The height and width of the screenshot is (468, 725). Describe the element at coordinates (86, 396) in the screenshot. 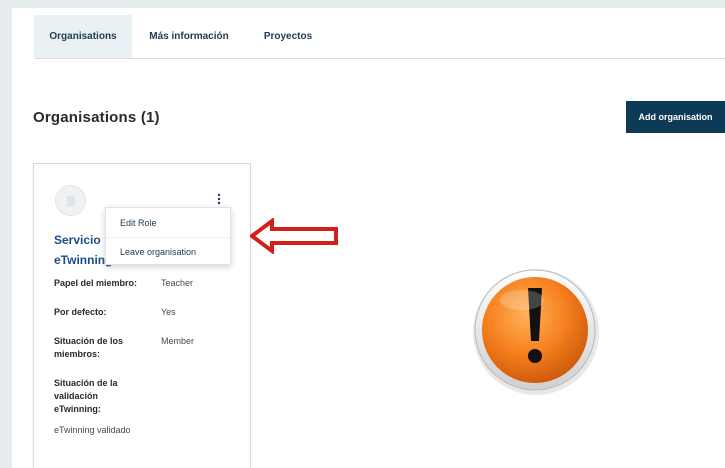

I see `field-label-validation: Situación de la validación eTwinning:` at that location.